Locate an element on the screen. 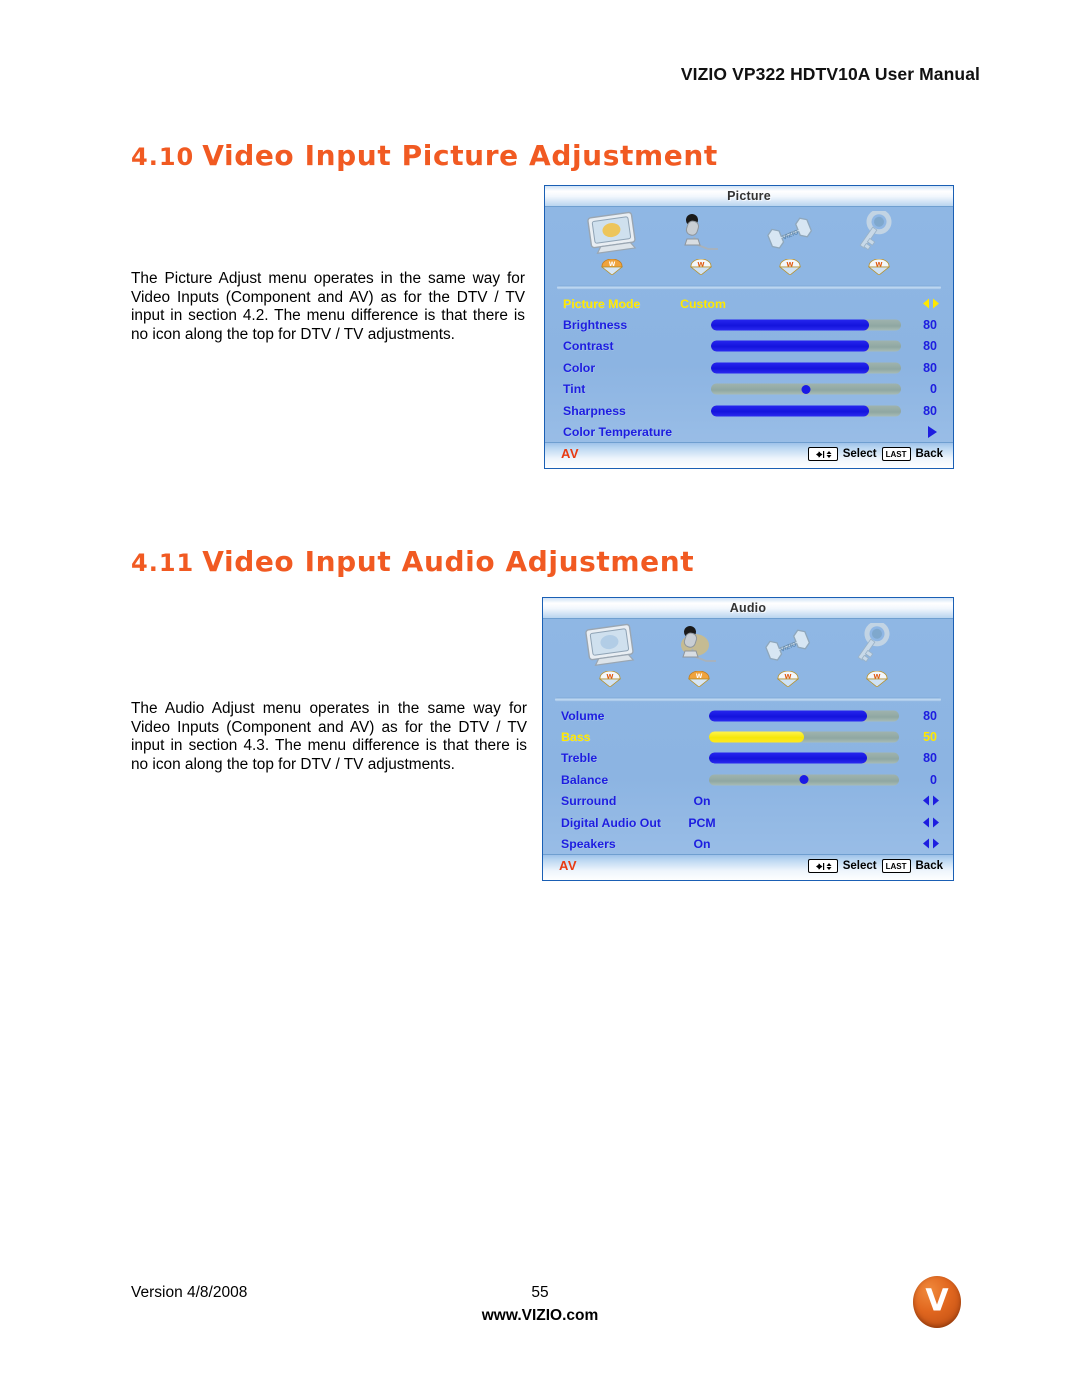 This screenshot has width=1080, height=1397. osd-picture-titlebar: Picture is located at coordinates (749, 196).